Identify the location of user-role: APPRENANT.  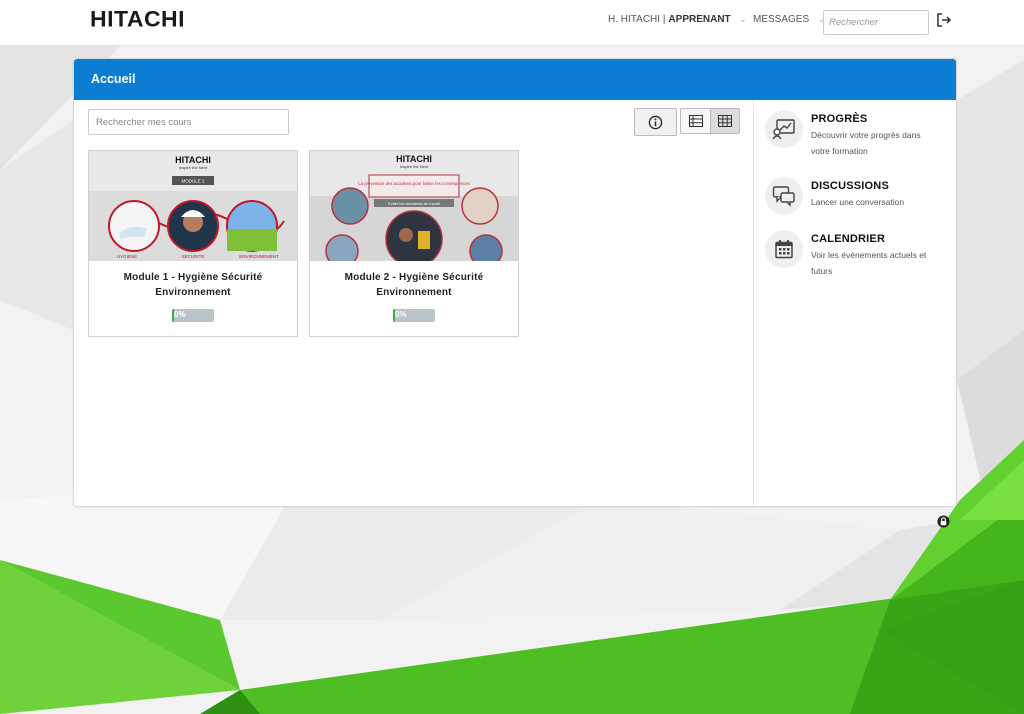
(699, 19).